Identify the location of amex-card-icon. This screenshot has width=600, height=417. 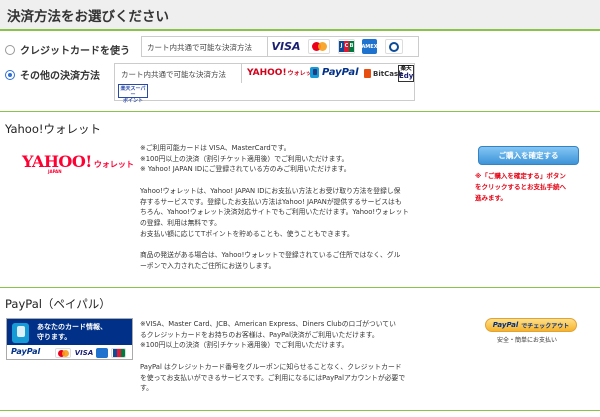
(102, 353).